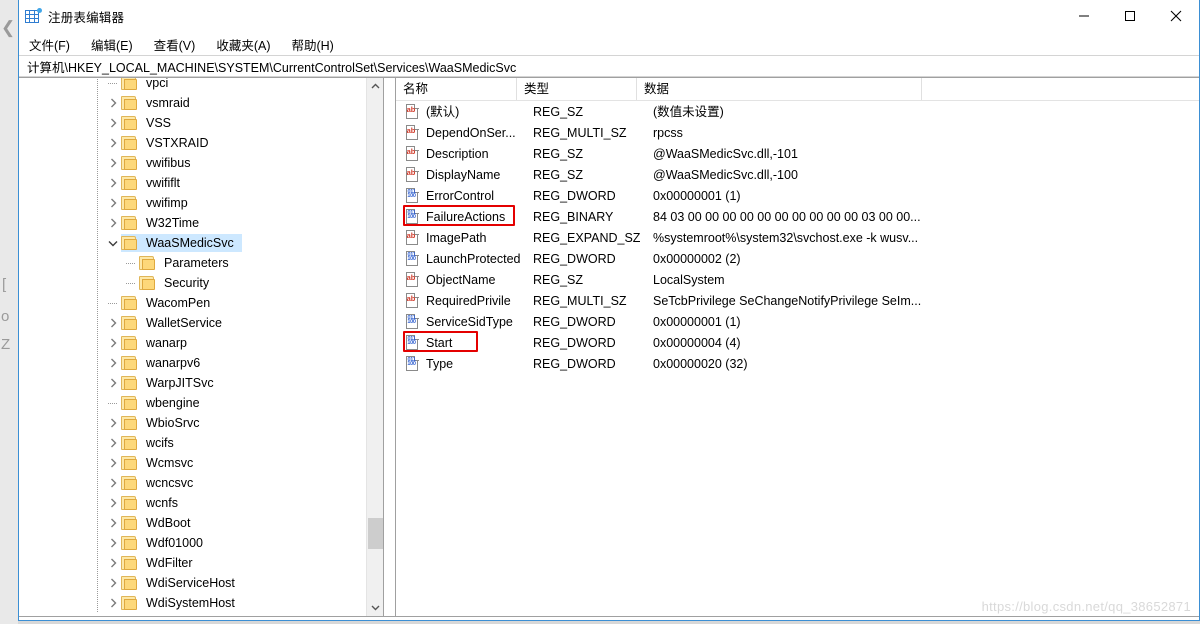 The width and height of the screenshot is (1200, 624). Describe the element at coordinates (199, 463) in the screenshot. I see `tree-item-wcmsvc: Wcmsvc` at that location.